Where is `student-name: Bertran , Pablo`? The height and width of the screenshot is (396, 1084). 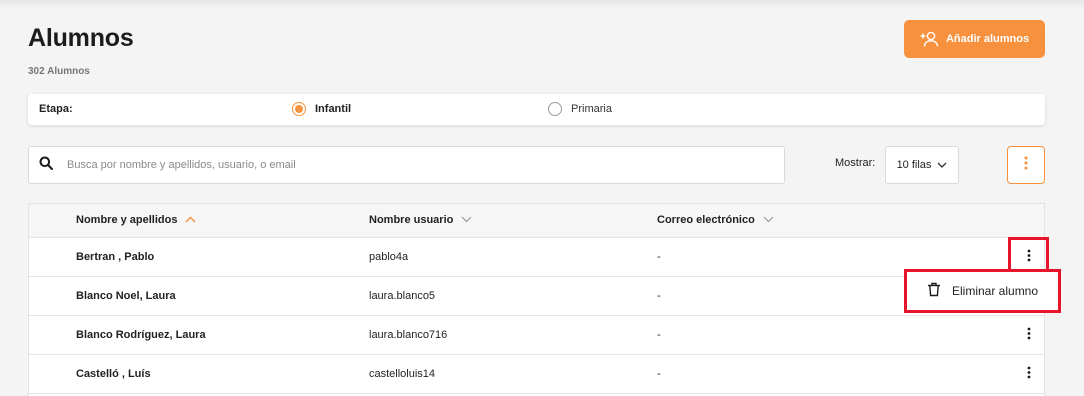 student-name: Bertran , Pablo is located at coordinates (115, 257).